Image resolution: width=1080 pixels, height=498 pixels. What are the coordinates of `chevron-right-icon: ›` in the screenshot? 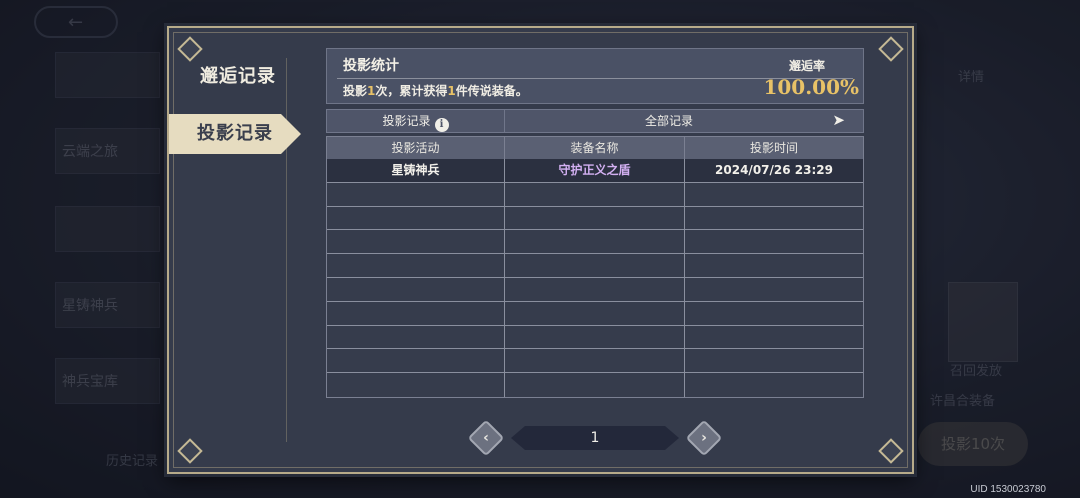 It's located at (704, 438).